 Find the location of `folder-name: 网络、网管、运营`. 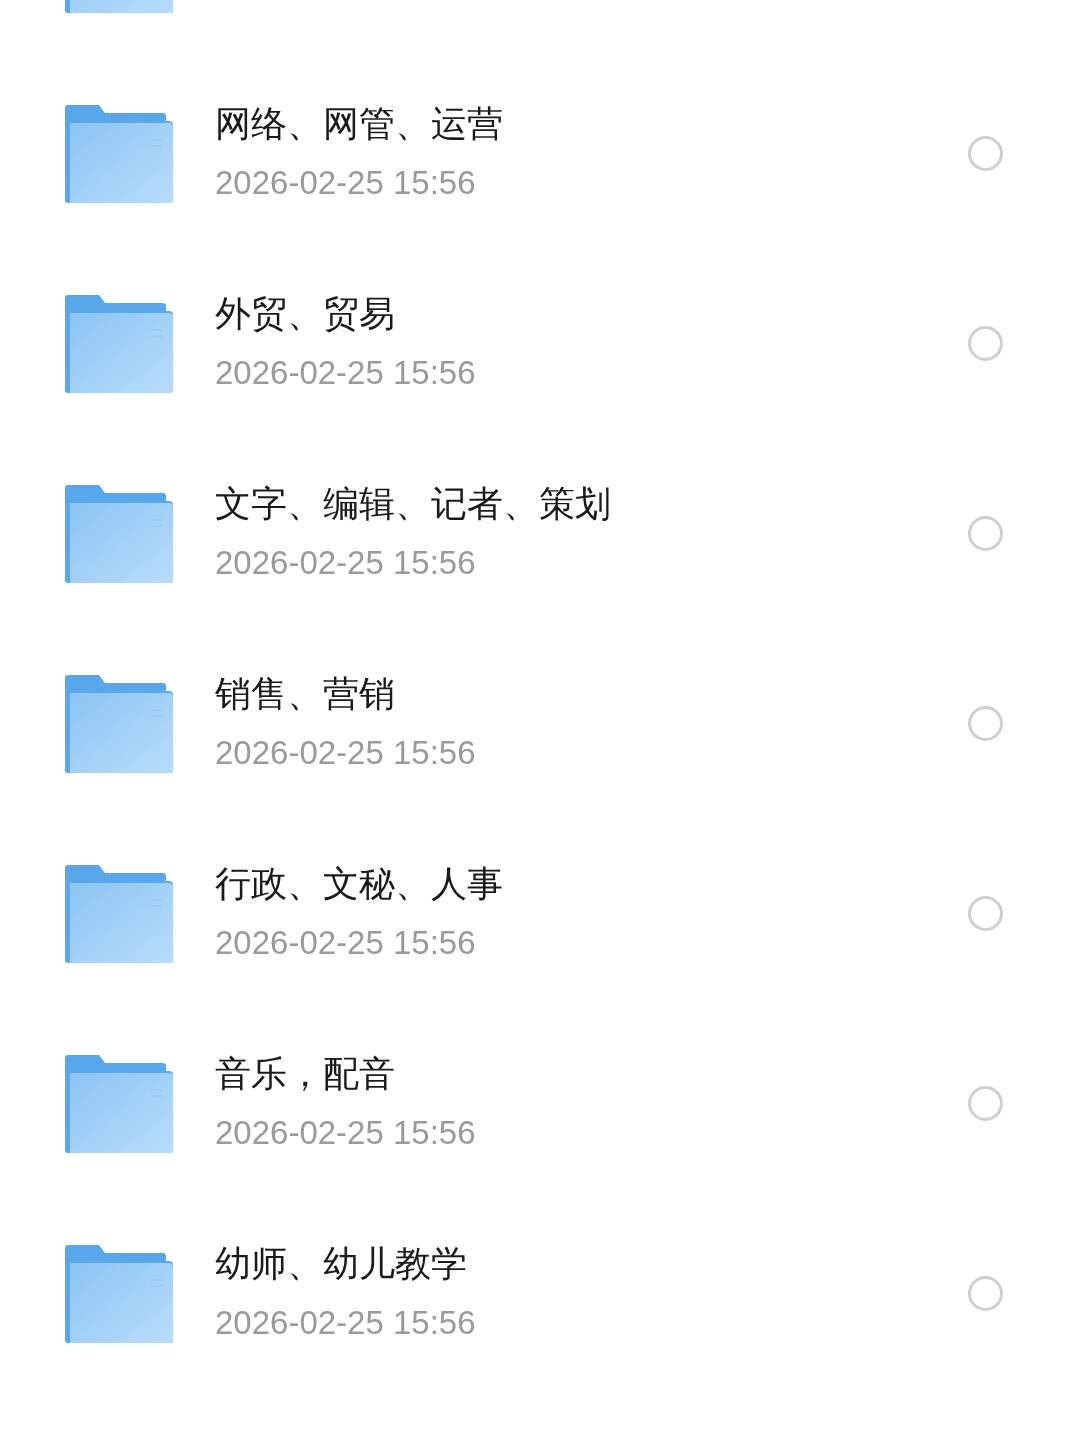

folder-name: 网络、网管、运营 is located at coordinates (359, 124).